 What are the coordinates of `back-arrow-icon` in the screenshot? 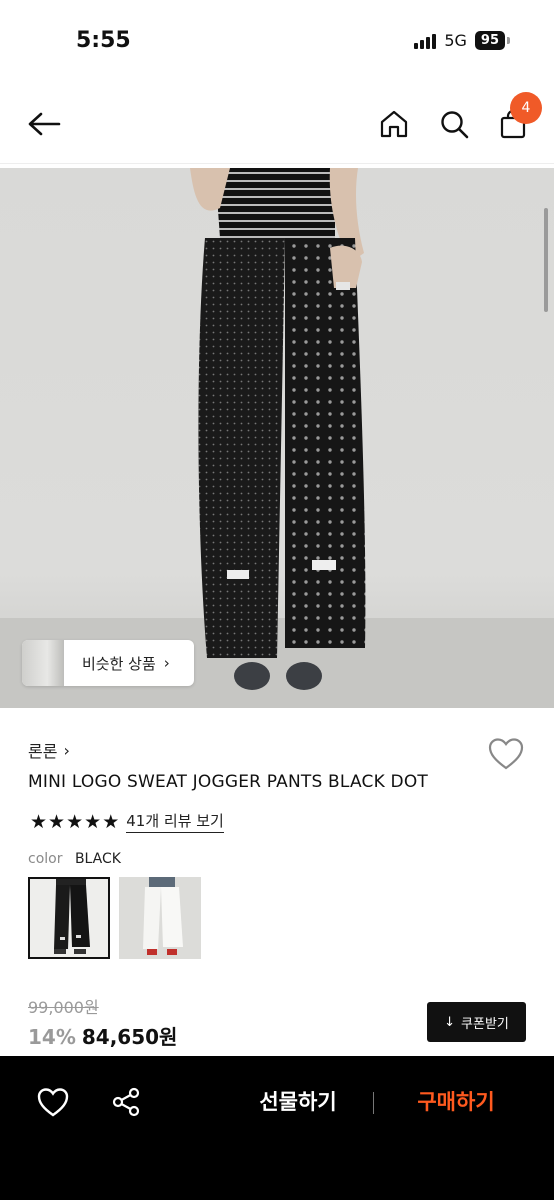 It's located at (44, 124).